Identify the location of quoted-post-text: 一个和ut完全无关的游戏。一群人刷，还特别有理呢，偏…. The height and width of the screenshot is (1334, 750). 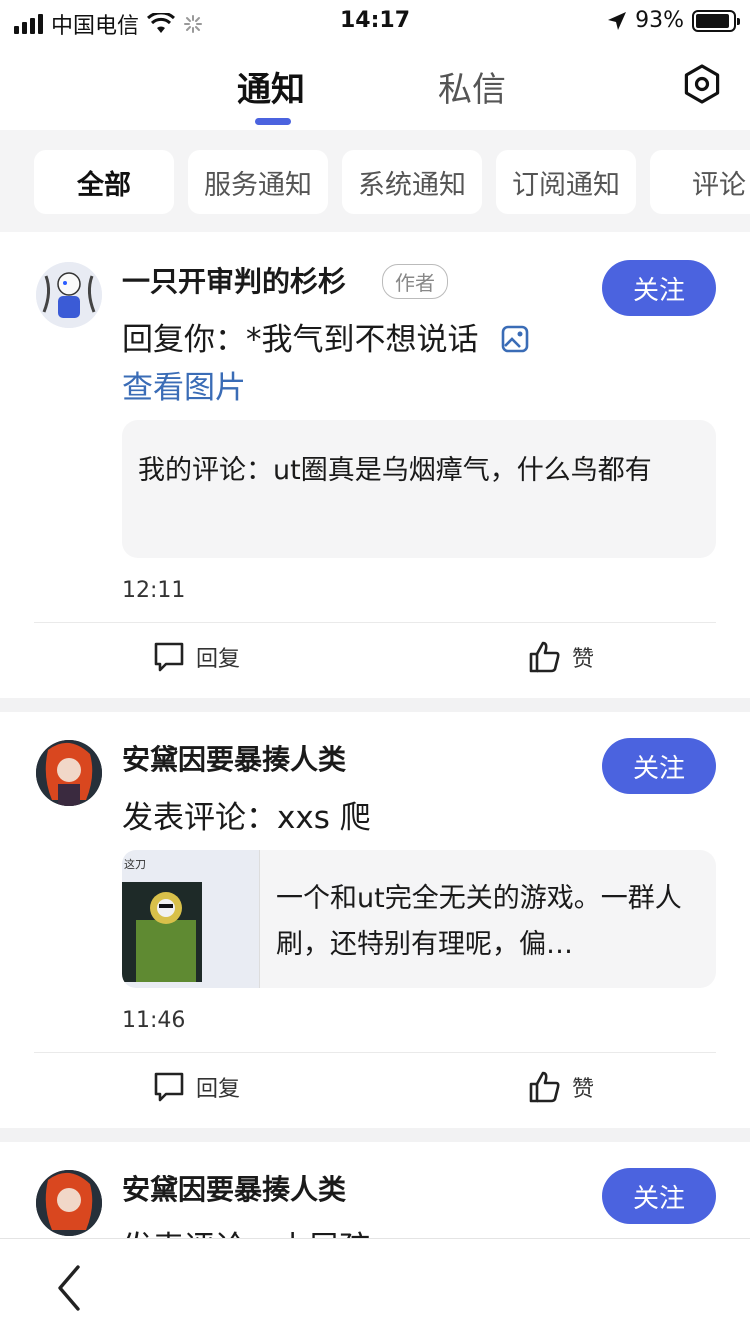
(479, 921).